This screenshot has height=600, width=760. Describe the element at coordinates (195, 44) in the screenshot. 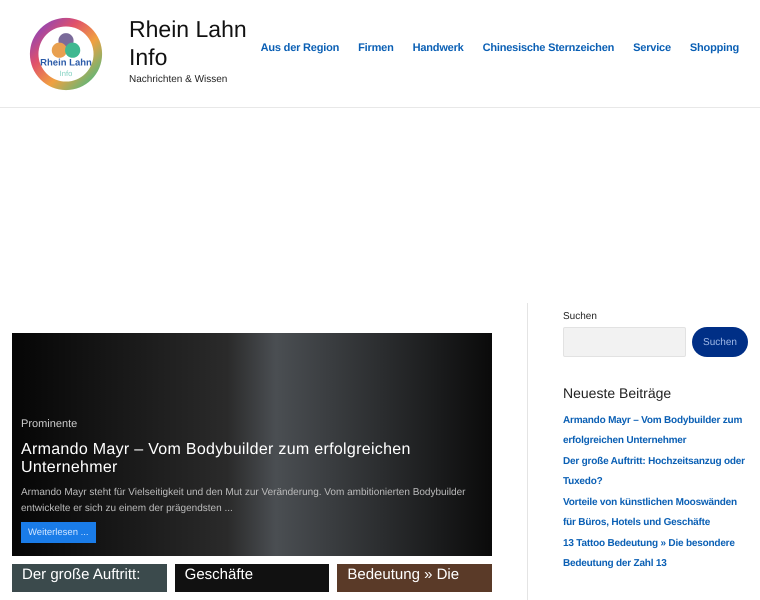

I see `site-title: Rhein Lahn Info` at that location.